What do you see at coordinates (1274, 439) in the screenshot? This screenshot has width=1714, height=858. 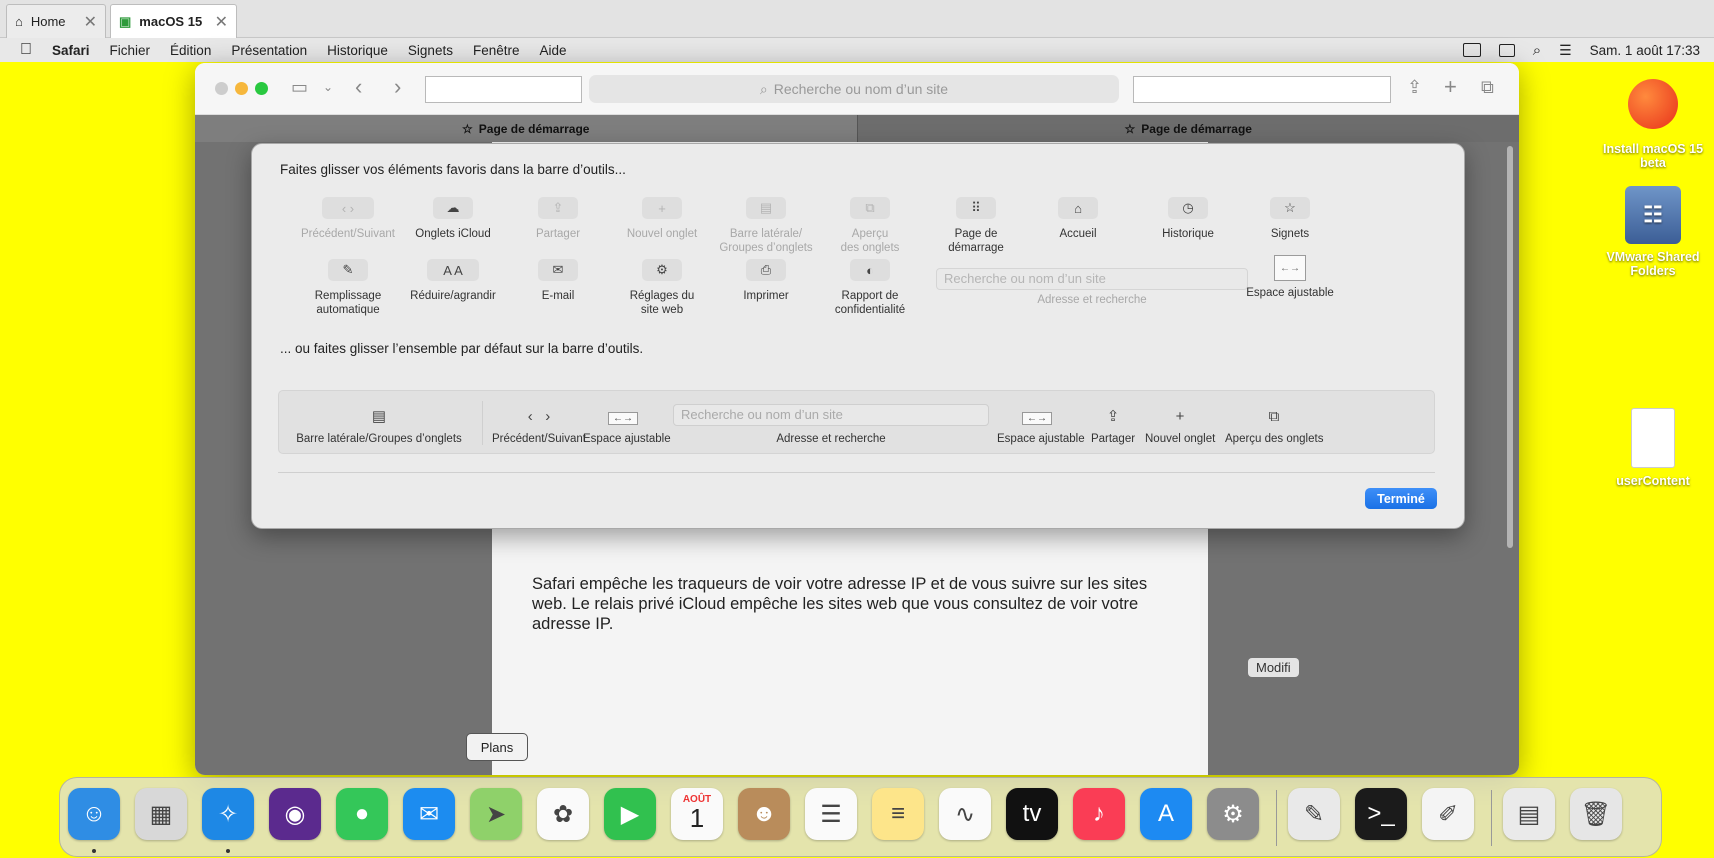 I see `item-label: Aperçu des onglets` at bounding box center [1274, 439].